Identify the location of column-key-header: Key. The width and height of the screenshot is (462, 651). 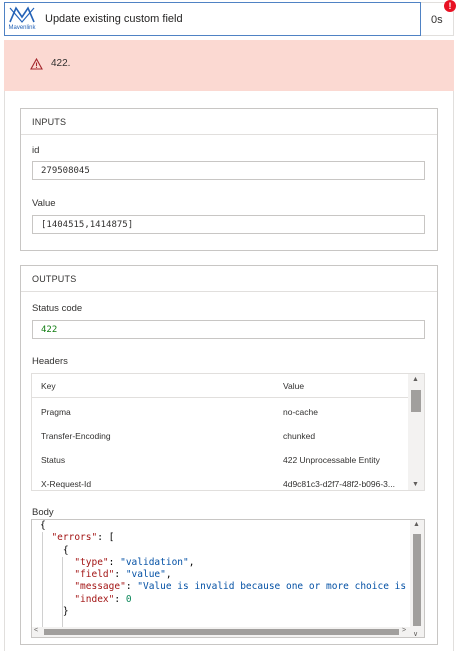
(48, 386).